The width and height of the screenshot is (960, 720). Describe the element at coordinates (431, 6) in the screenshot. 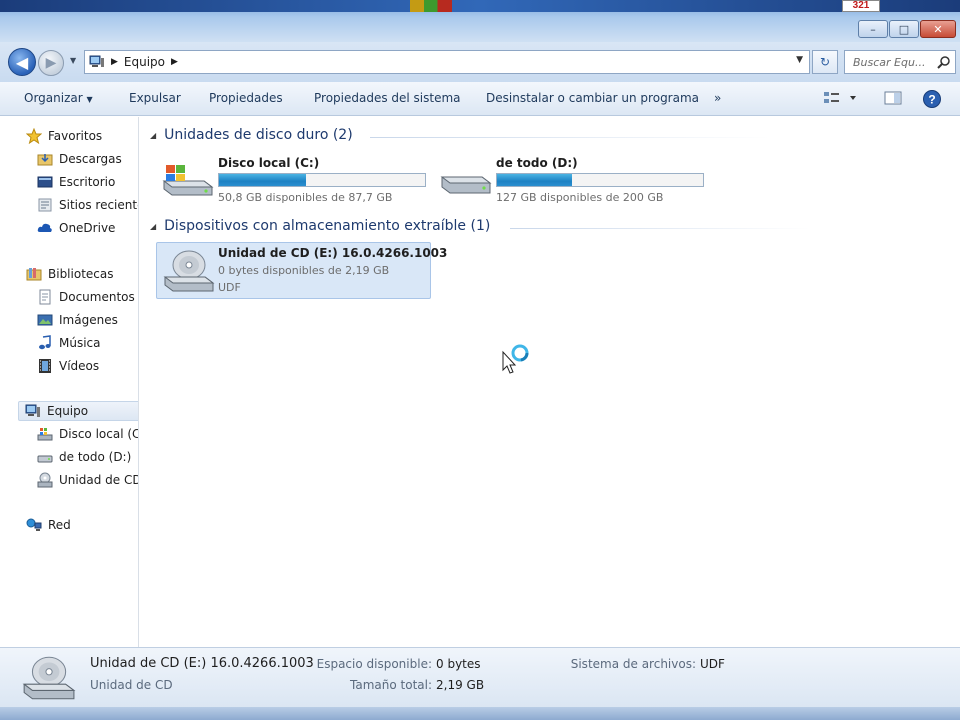

I see `taskbar-app-icon` at that location.